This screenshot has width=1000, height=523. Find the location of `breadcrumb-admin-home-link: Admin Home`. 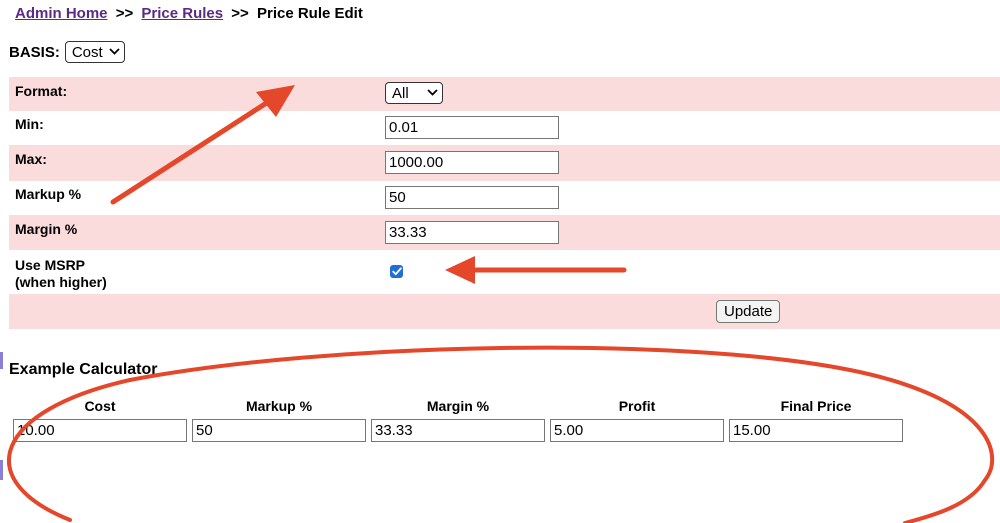

breadcrumb-admin-home-link: Admin Home is located at coordinates (61, 13).